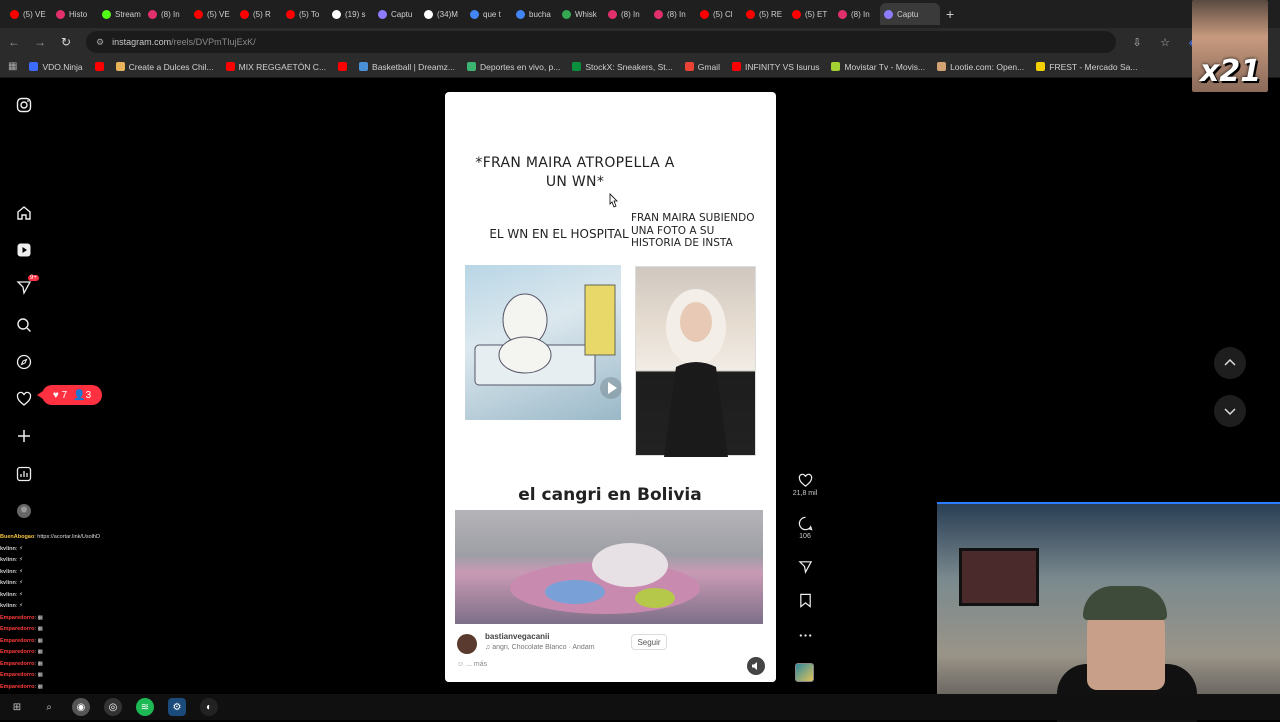  What do you see at coordinates (81, 707) in the screenshot?
I see `chrome-icon: ◉` at bounding box center [81, 707].